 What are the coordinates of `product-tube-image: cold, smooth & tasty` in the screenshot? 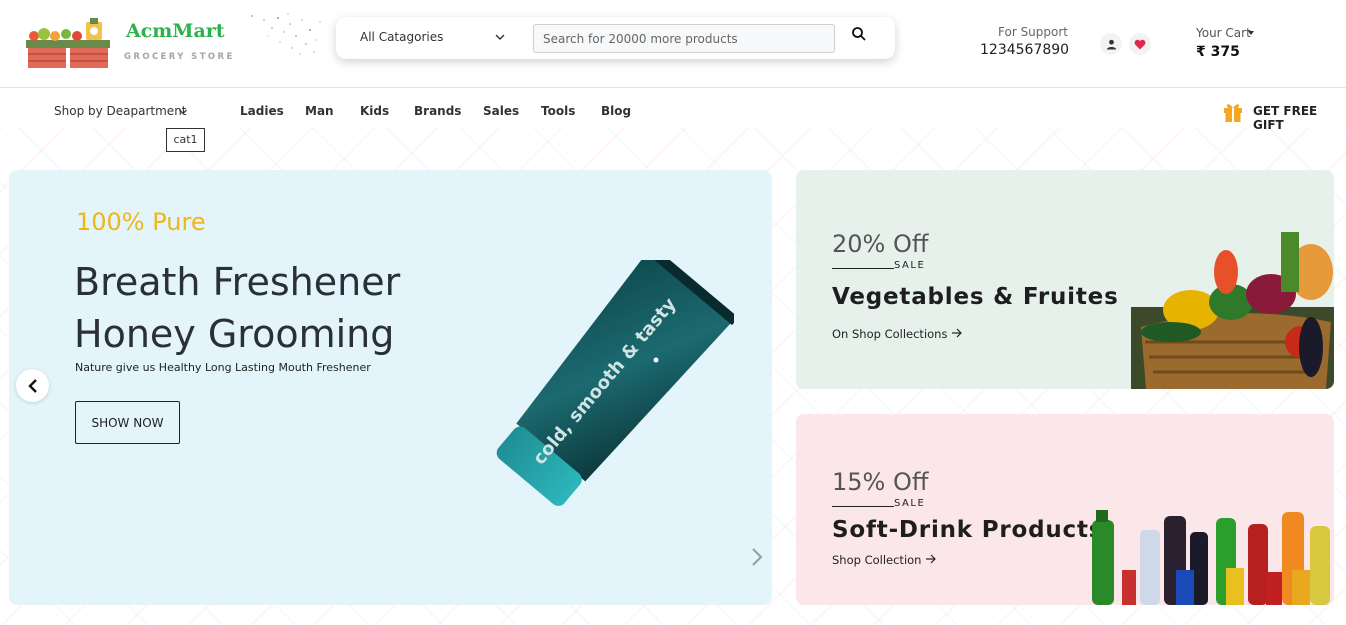 It's located at (615, 383).